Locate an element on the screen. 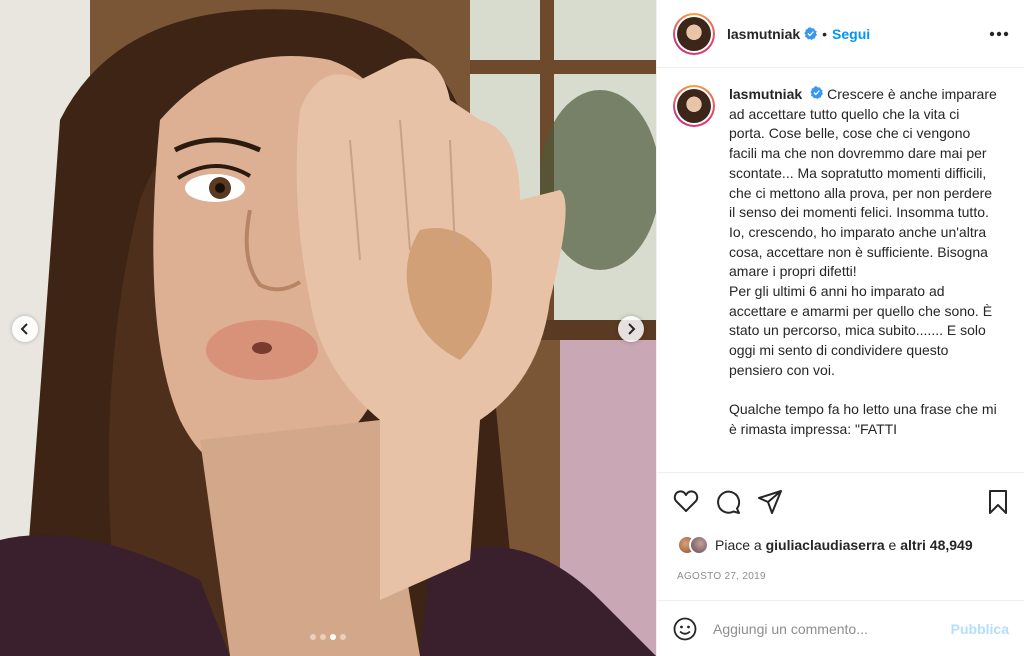  comment-input is located at coordinates (818, 628).